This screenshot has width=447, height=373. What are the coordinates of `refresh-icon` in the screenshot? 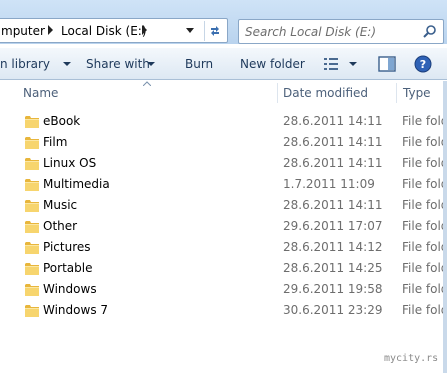 It's located at (215, 31).